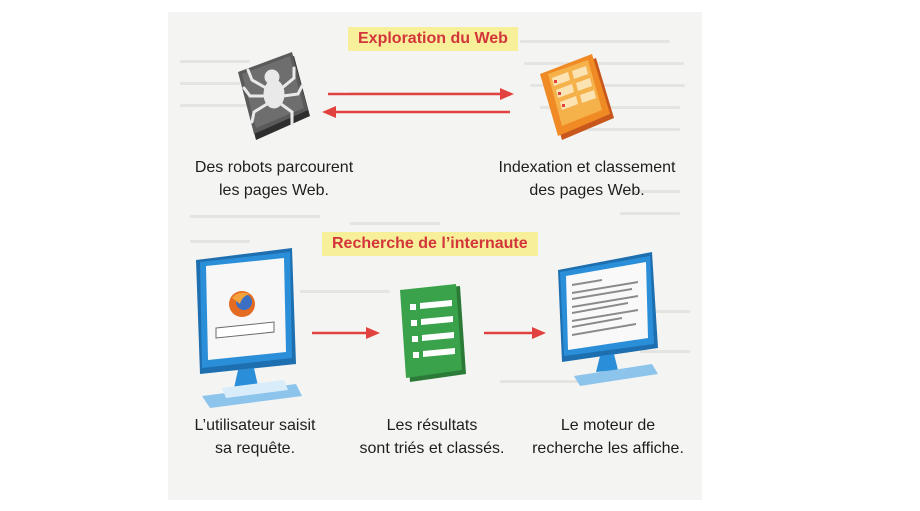 The image size is (920, 511). Describe the element at coordinates (346, 333) in the screenshot. I see `arrow-request-to-results` at that location.